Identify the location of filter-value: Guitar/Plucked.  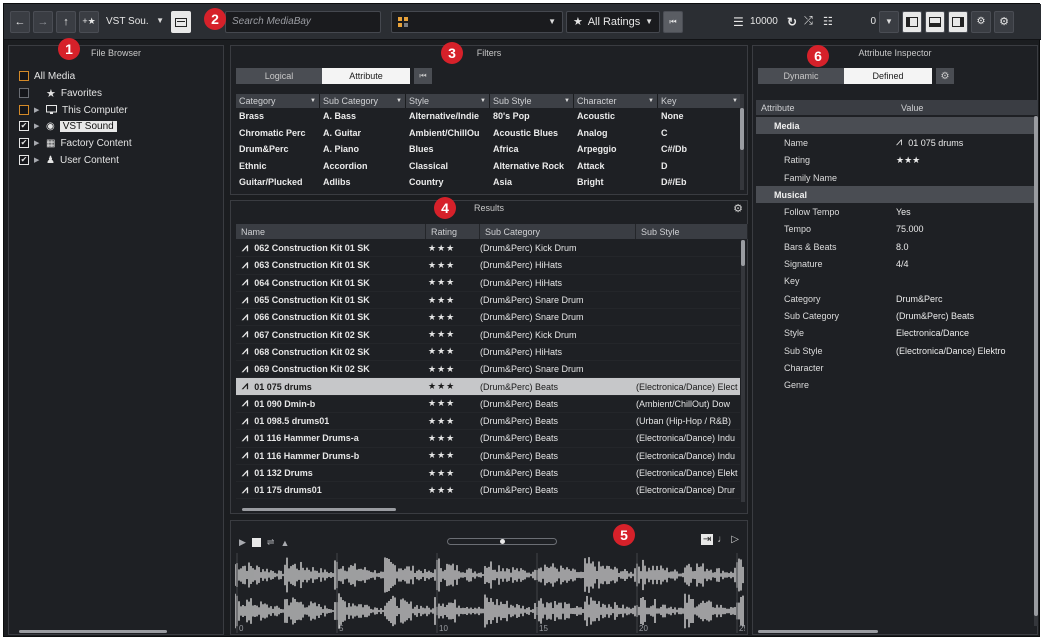
(278, 182).